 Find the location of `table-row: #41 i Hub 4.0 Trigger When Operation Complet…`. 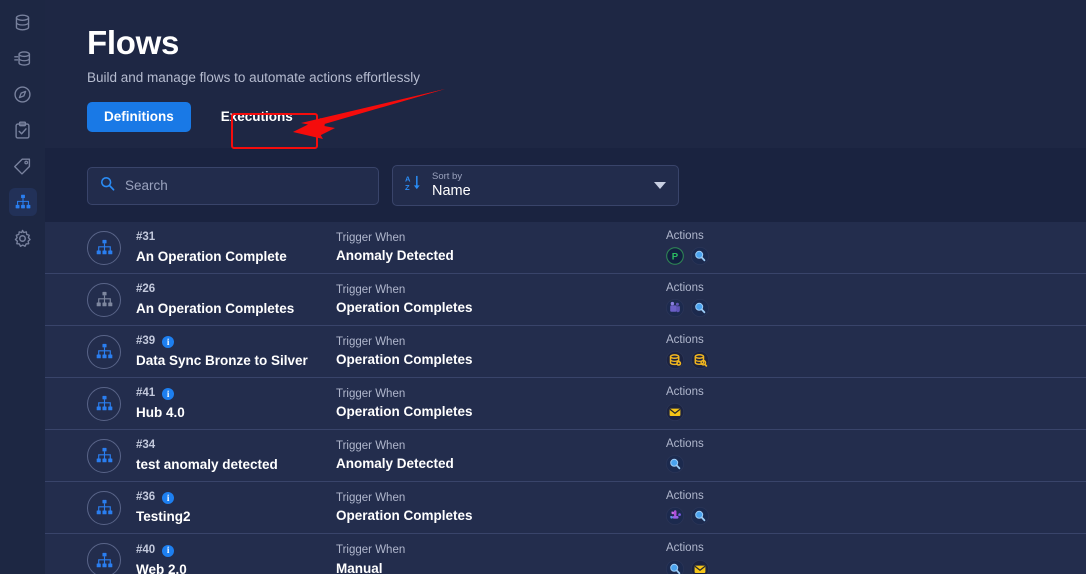

table-row: #41 i Hub 4.0 Trigger When Operation Complet… is located at coordinates (565, 404).